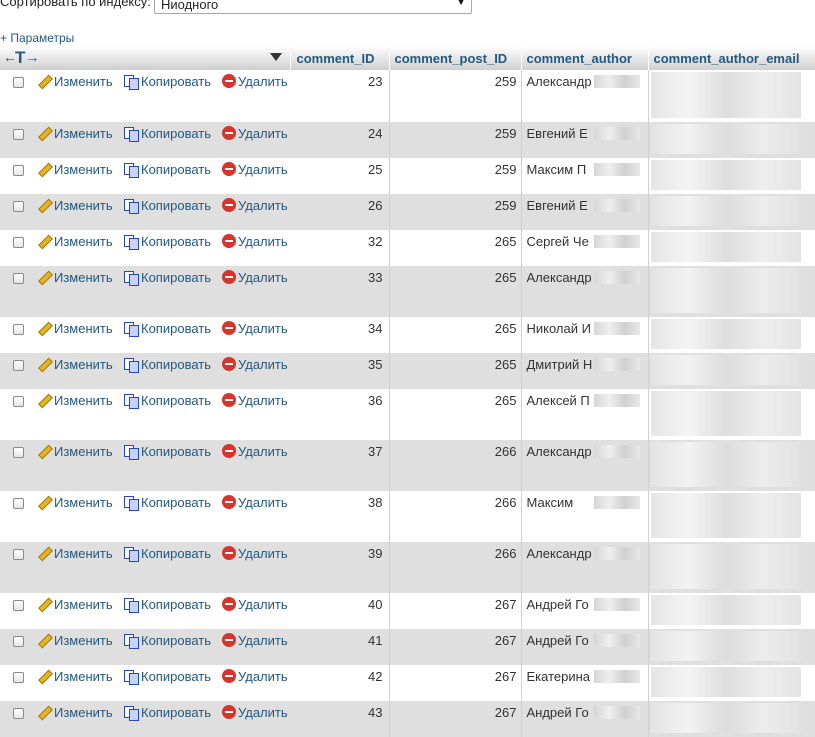 This screenshot has width=815, height=737. I want to click on cell-comment-author: Дмитрий Н, so click(585, 371).